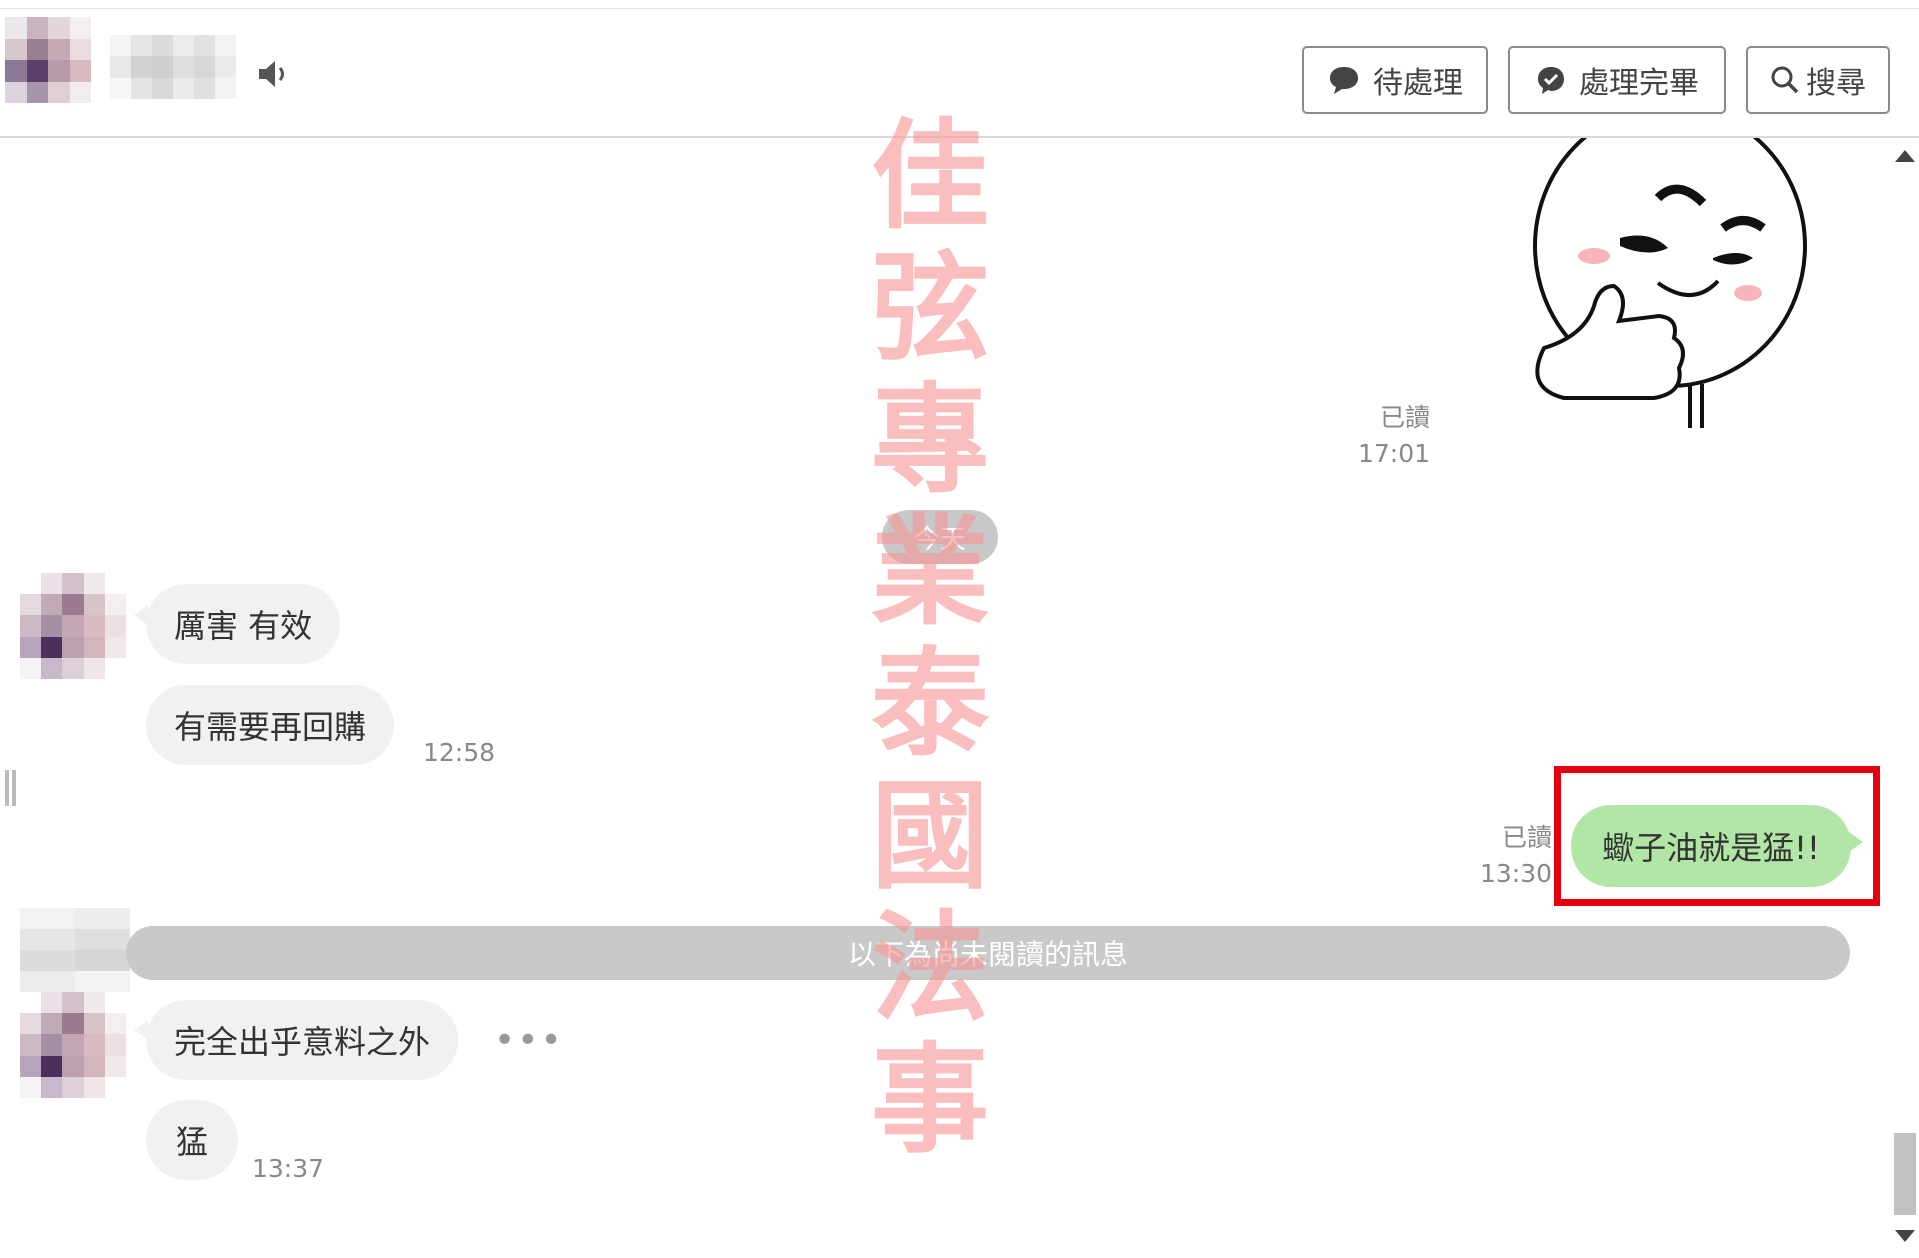 This screenshot has width=1919, height=1258. What do you see at coordinates (288, 1168) in the screenshot?
I see `message-time: 13:37` at bounding box center [288, 1168].